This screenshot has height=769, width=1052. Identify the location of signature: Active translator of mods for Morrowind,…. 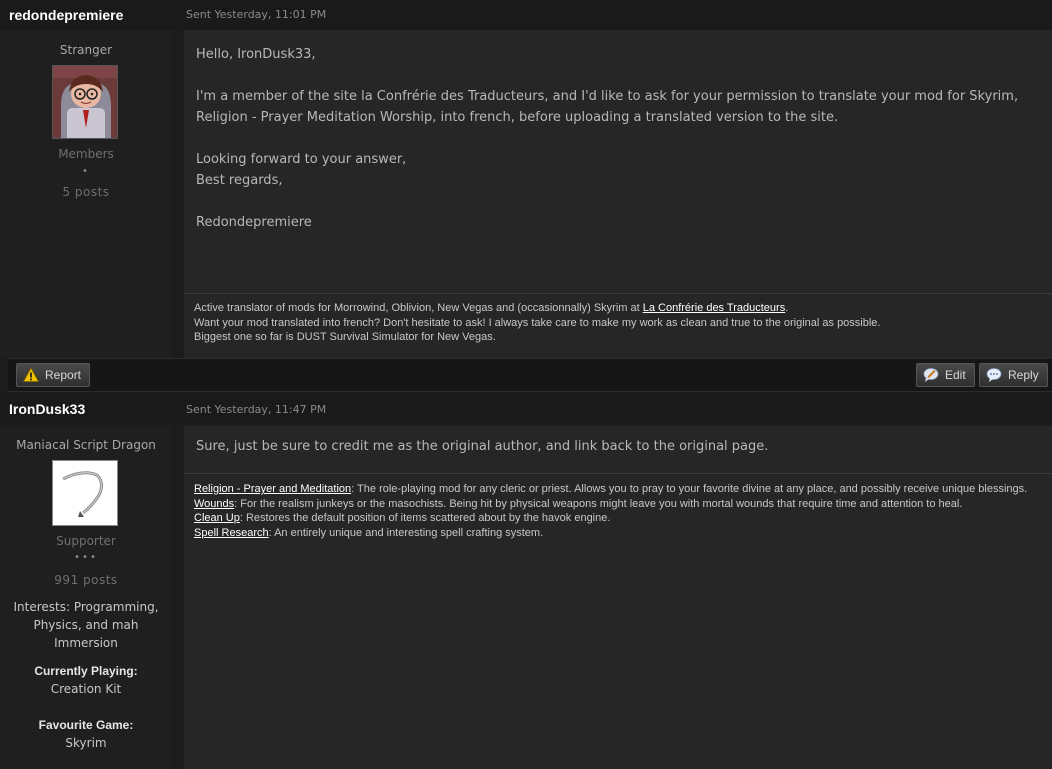
(618, 319).